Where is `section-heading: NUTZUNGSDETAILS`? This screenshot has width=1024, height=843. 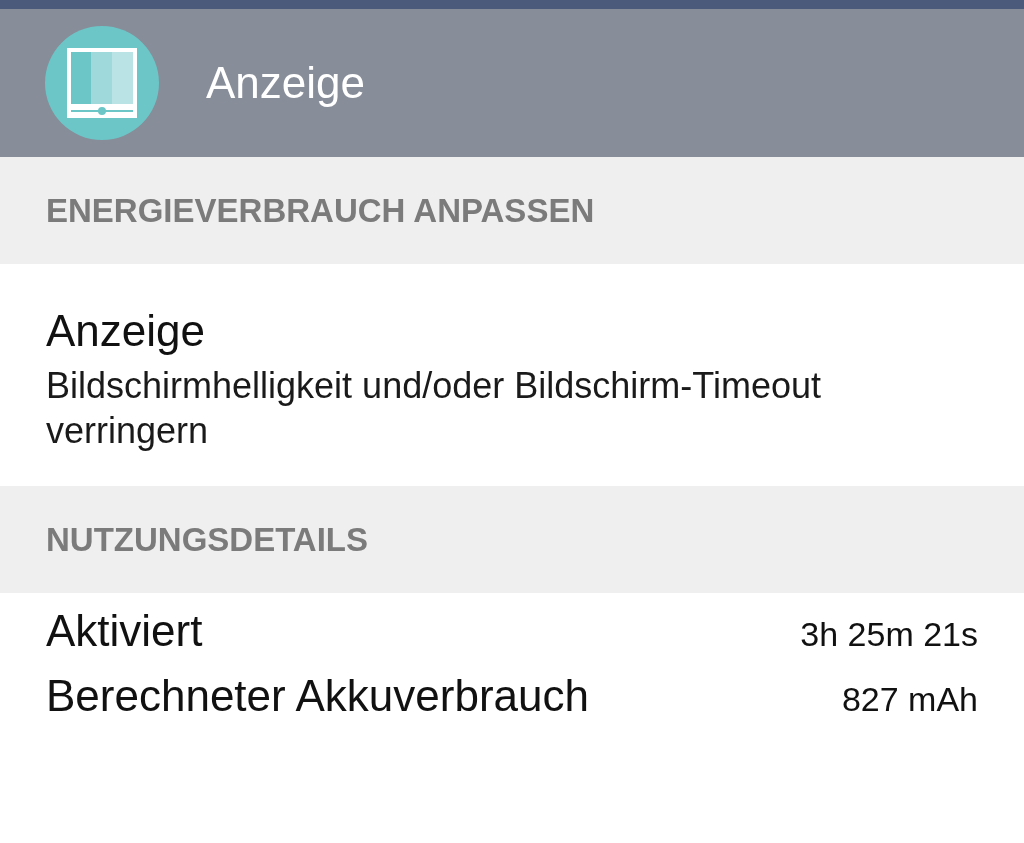 section-heading: NUTZUNGSDETAILS is located at coordinates (207, 539).